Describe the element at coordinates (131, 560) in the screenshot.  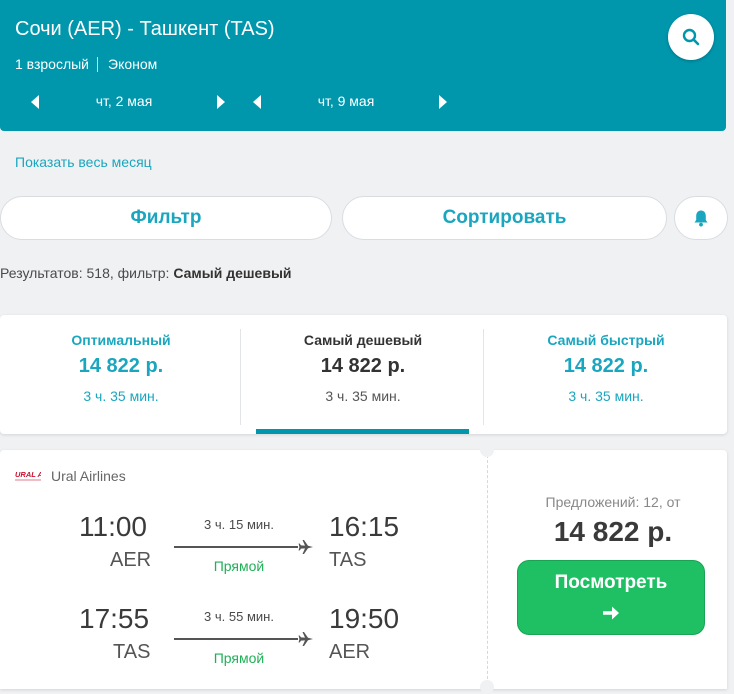
I see `departure-airport: AER` at that location.